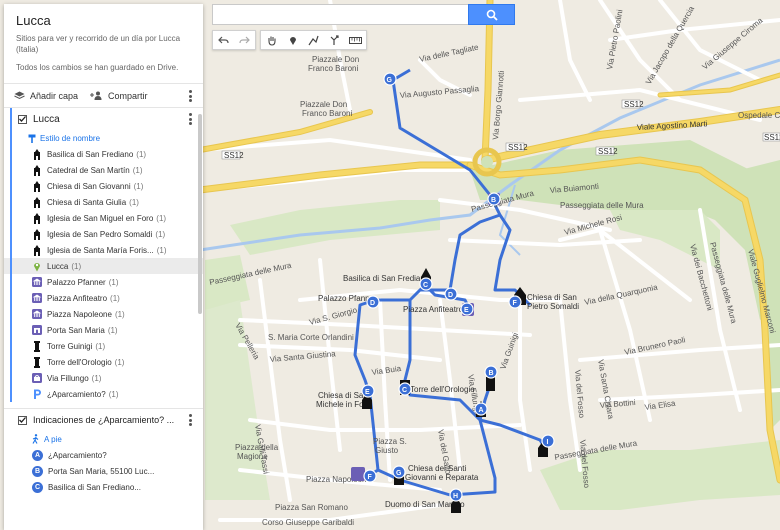 The width and height of the screenshot is (780, 530). Describe the element at coordinates (481, 410) in the screenshot. I see `svg-text: A` at that location.